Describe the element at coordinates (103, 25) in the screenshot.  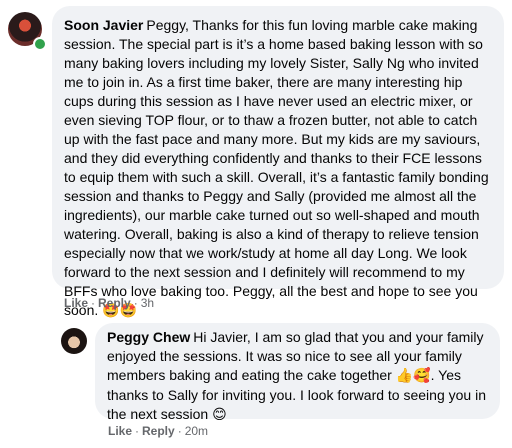
I see `comment-author: Soon Javier` at that location.